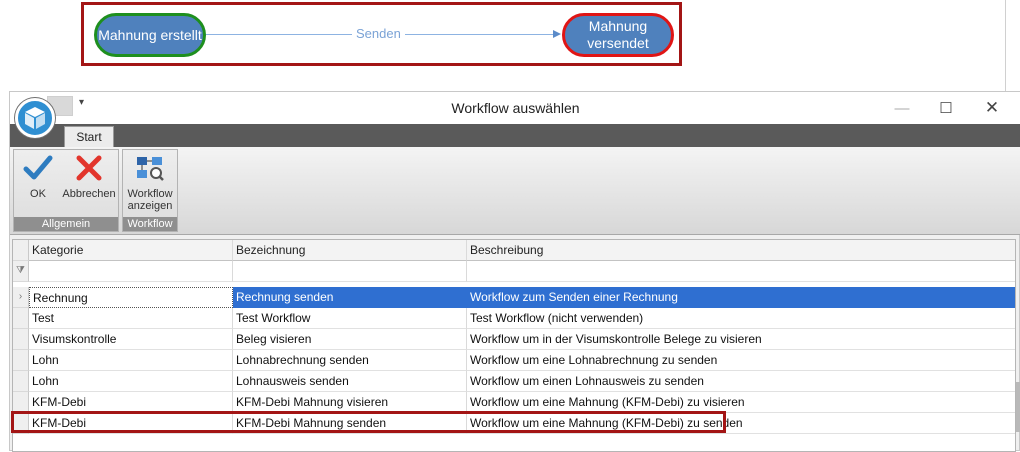 This screenshot has height=452, width=1020. I want to click on maximize-button: ☐, so click(946, 108).